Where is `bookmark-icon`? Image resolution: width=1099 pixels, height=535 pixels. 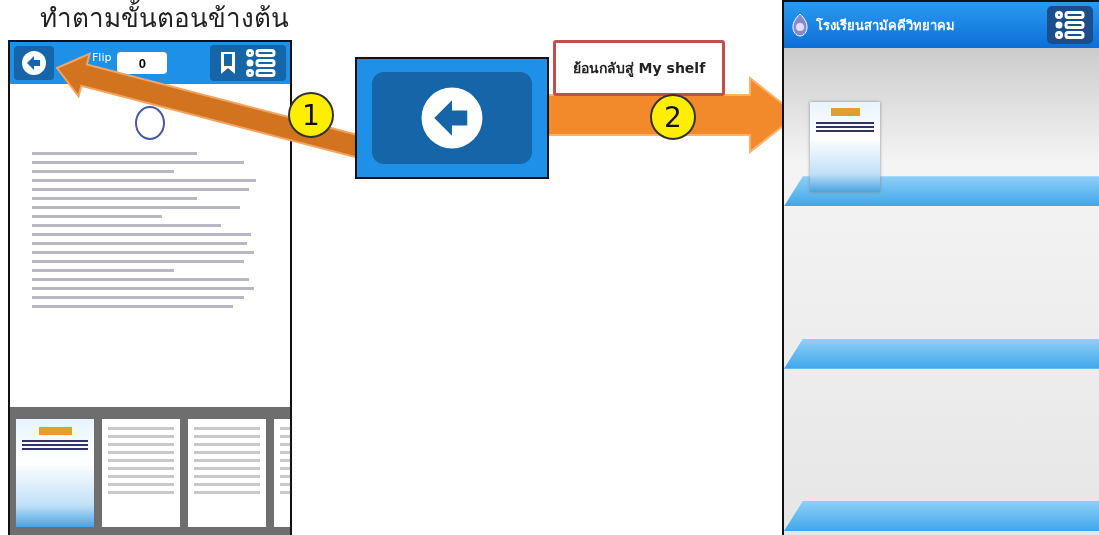 bookmark-icon is located at coordinates (228, 63).